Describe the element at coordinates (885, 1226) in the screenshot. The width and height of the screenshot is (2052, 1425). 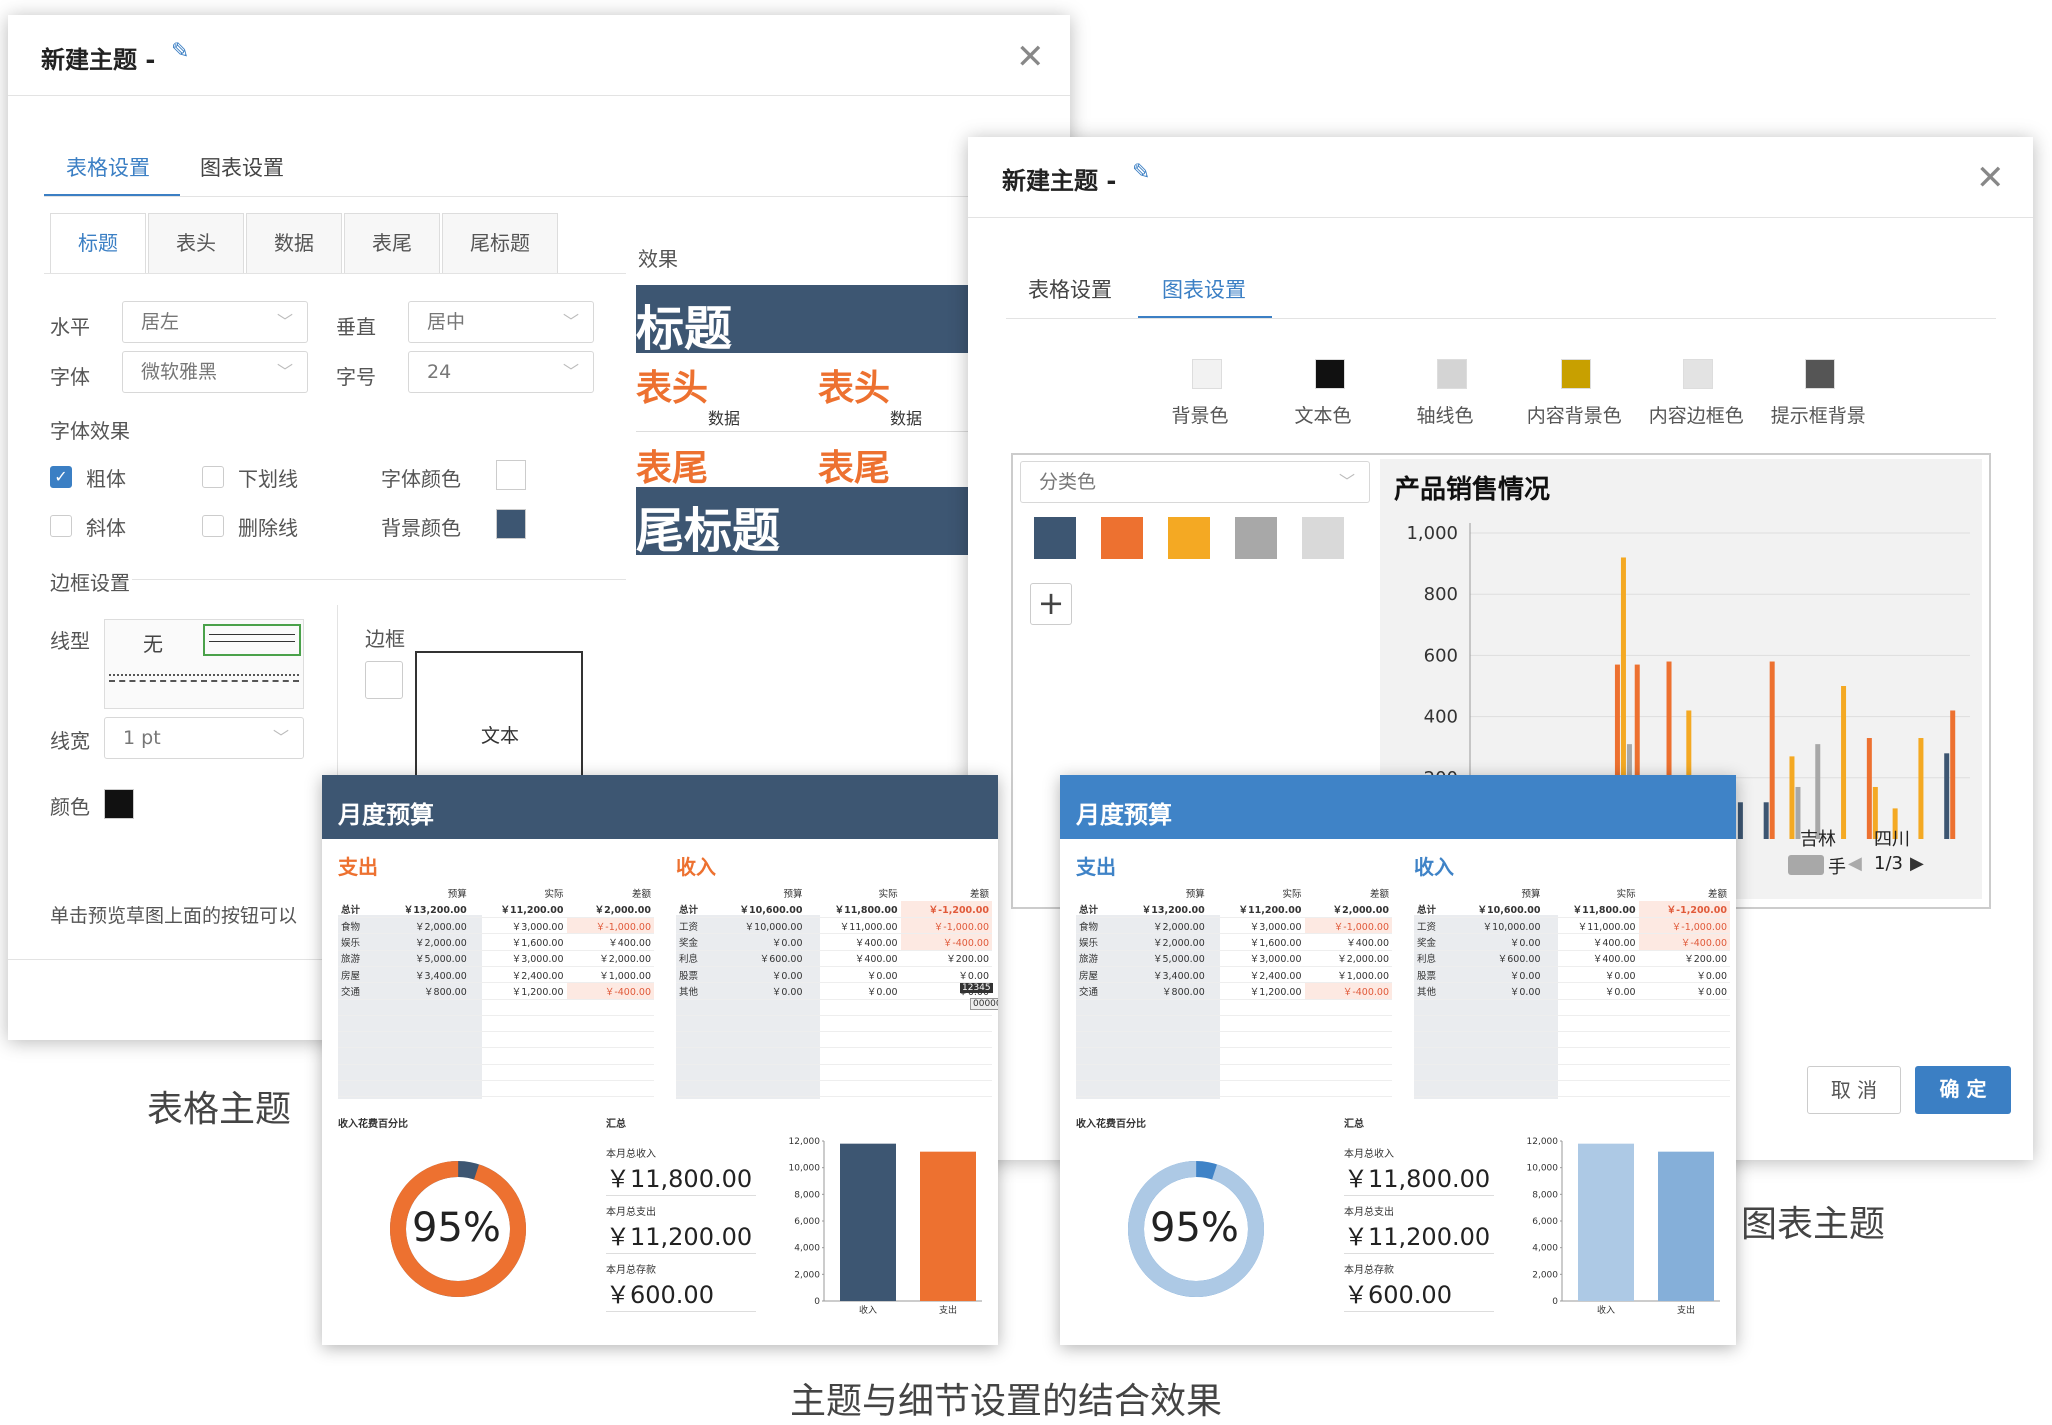
I see `income-expense-chart: 12,000 10,000 8,000 6,000 4,000 2,000 0 收入 支出` at that location.